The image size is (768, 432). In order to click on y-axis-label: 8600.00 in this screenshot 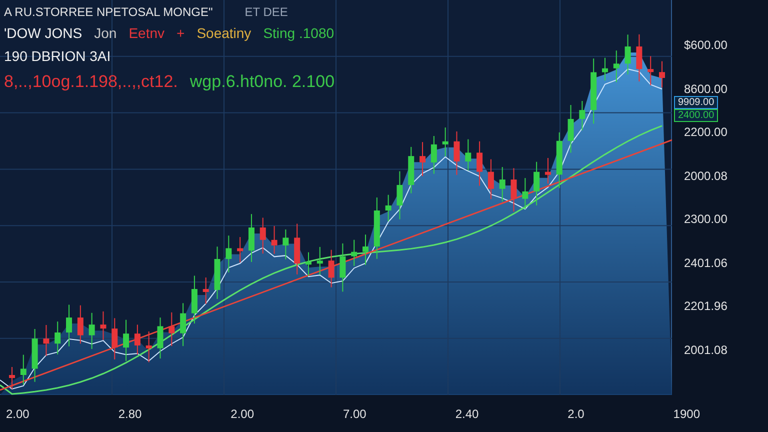, I will do `click(706, 89)`.